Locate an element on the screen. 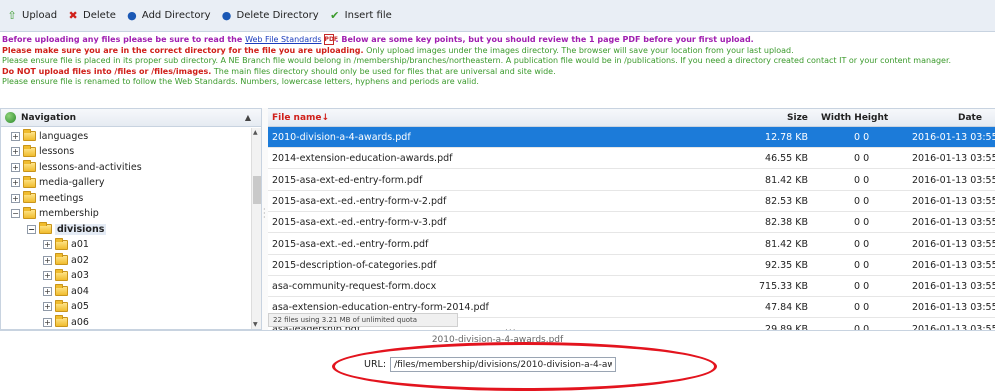 This screenshot has height=391, width=995. tree-item-lessons: + lessons is located at coordinates (42, 152).